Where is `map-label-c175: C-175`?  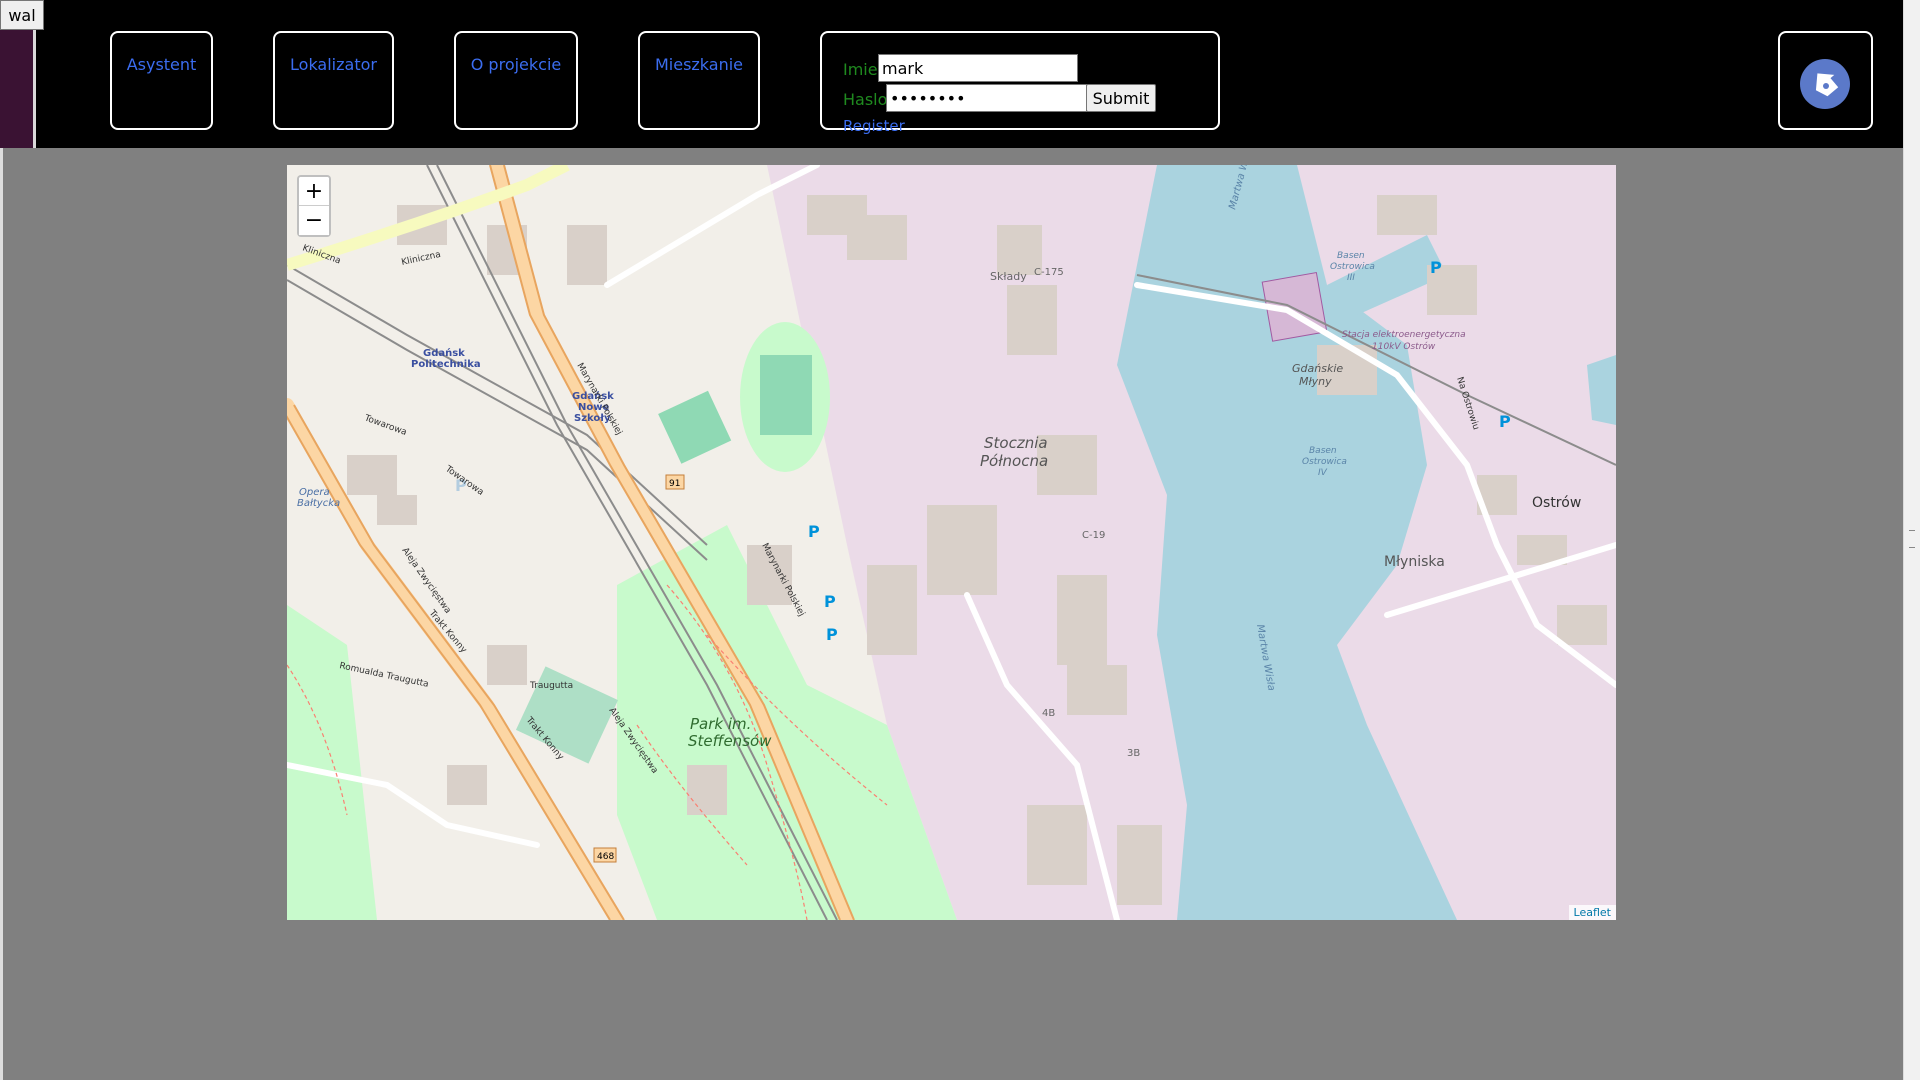 map-label-c175: C-175 is located at coordinates (1049, 272).